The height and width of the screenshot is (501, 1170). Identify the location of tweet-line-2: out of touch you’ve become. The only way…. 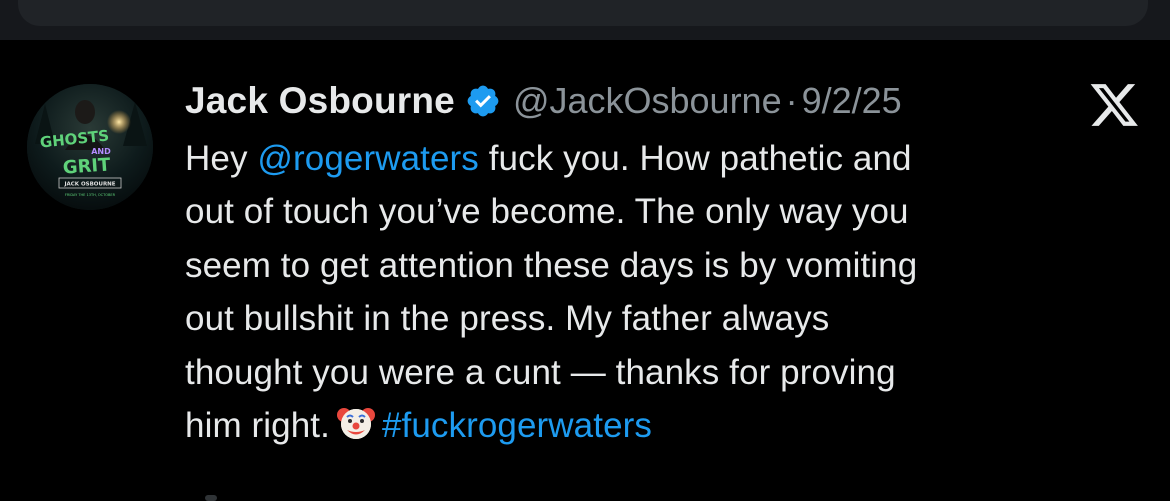
(547, 212).